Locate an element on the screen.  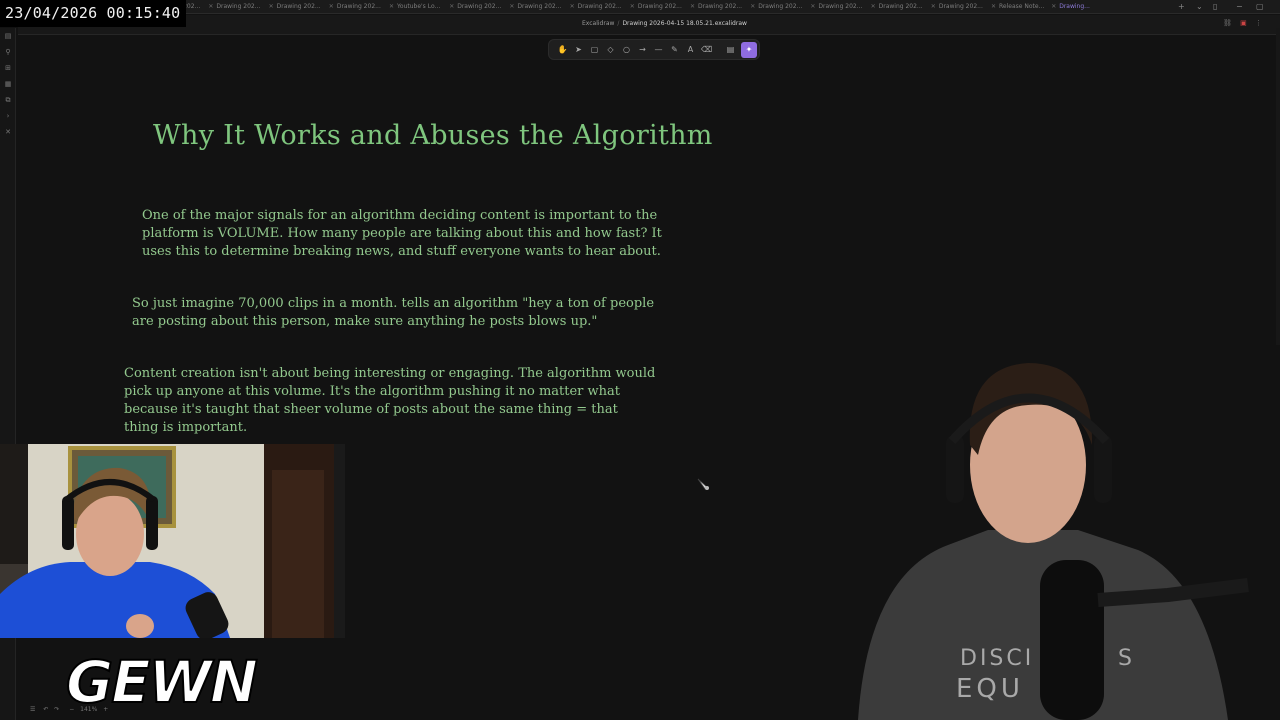
arrow-tool-icon: → is located at coordinates (642, 49).